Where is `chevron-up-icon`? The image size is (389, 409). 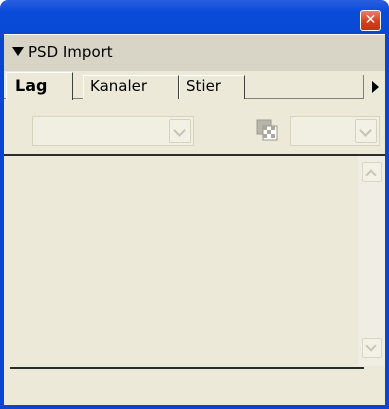 chevron-up-icon is located at coordinates (371, 175).